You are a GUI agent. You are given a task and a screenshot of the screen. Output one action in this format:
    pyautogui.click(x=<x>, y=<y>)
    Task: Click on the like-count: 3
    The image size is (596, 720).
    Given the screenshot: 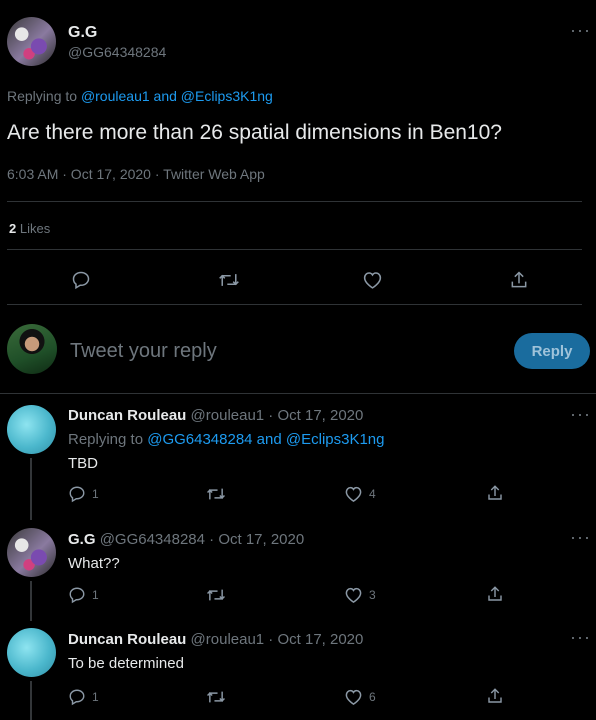 What is the action you would take?
    pyautogui.click(x=372, y=595)
    